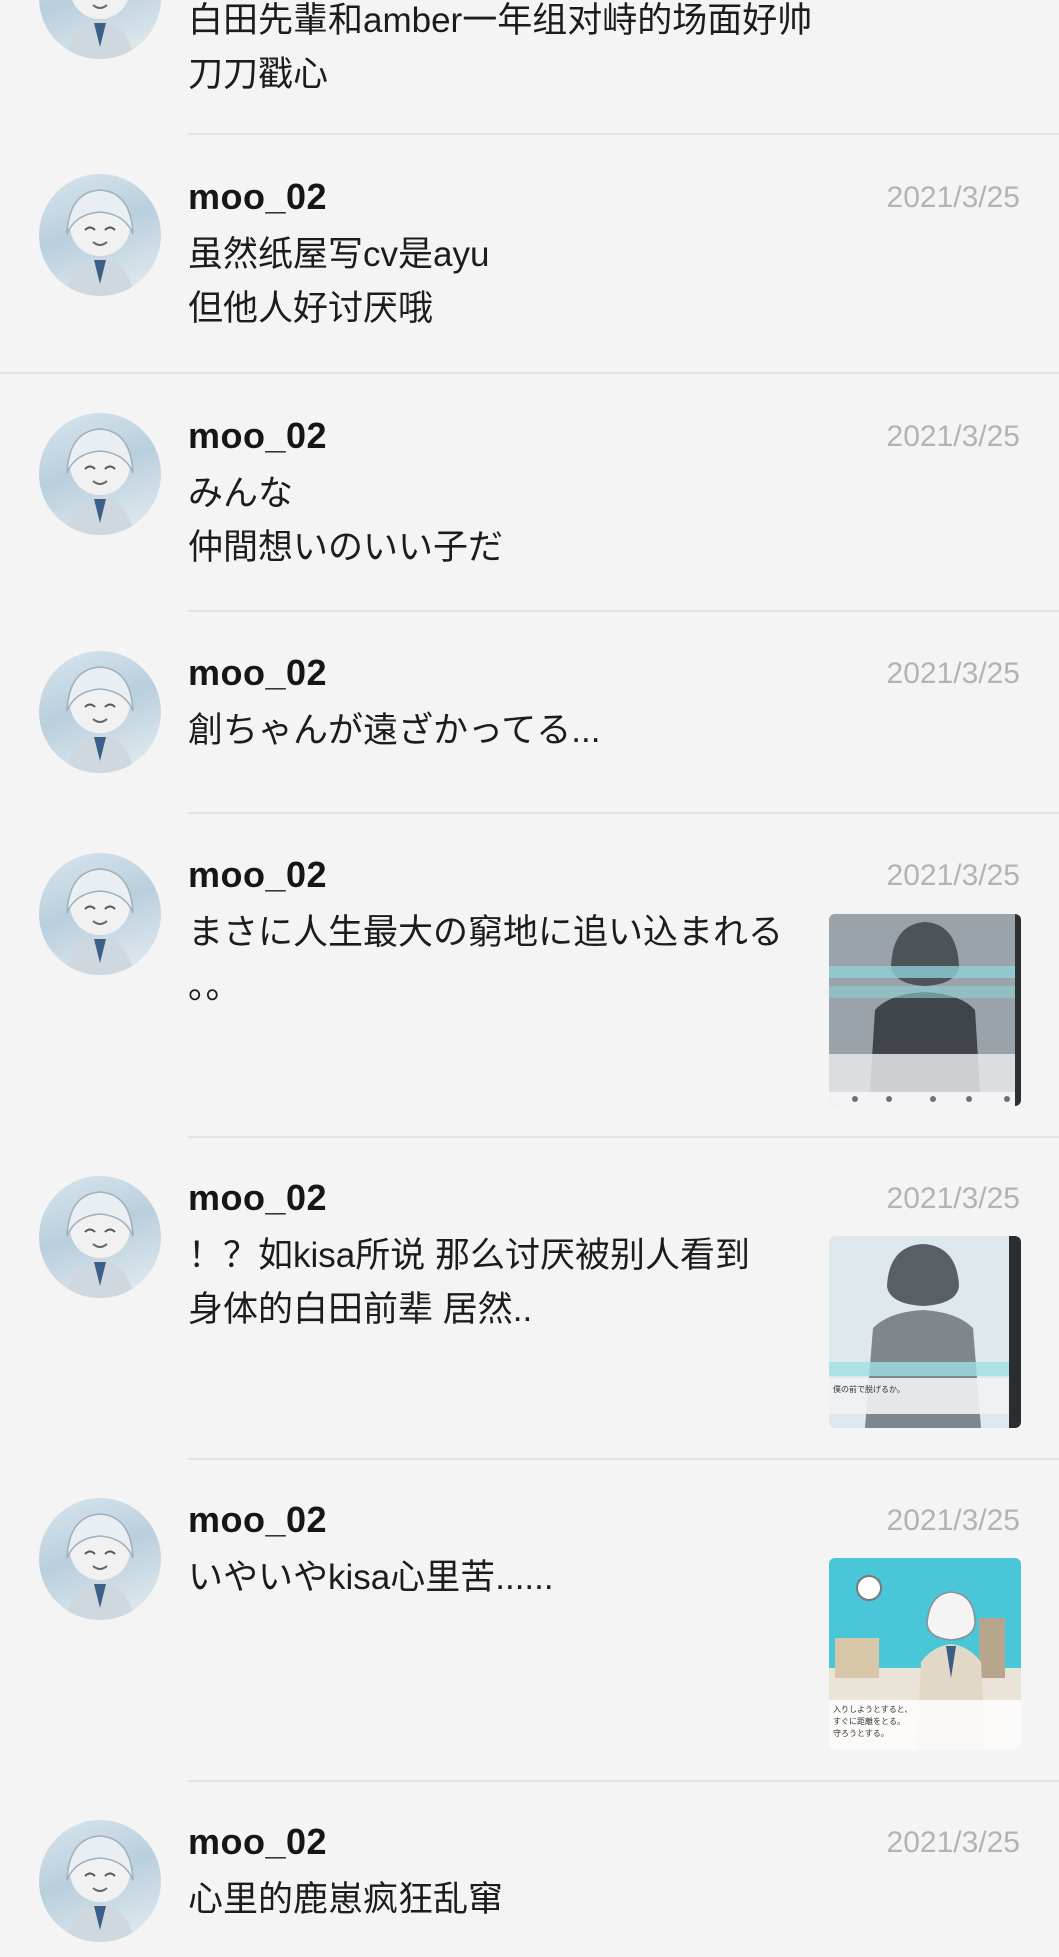 The height and width of the screenshot is (1957, 1059). Describe the element at coordinates (925, 1010) in the screenshot. I see `attached-image` at that location.